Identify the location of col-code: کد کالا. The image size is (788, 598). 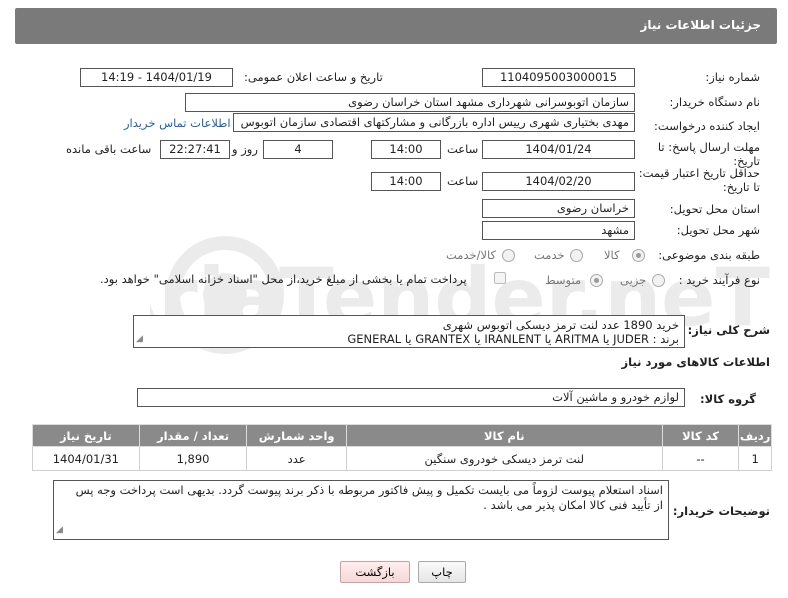
(700, 435).